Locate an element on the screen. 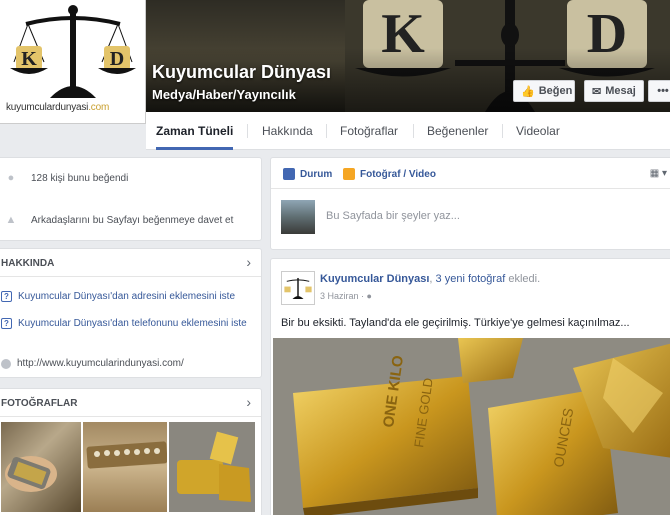 Image resolution: width=670 pixels, height=515 pixels. thumbs-up-icon: 👍 is located at coordinates (528, 91).